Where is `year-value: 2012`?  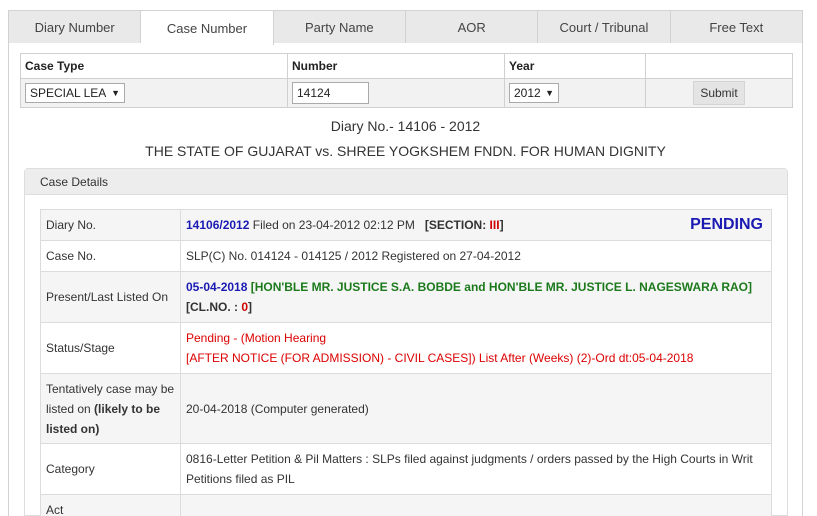 year-value: 2012 is located at coordinates (527, 93).